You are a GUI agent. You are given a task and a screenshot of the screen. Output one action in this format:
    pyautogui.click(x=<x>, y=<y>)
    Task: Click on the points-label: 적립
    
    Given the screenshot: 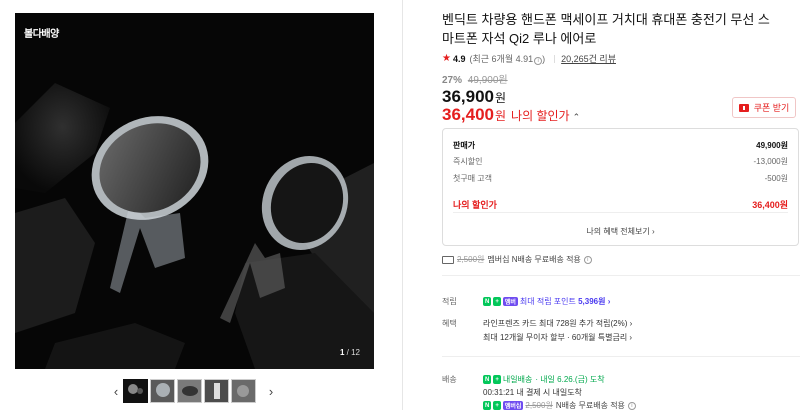 What is the action you would take?
    pyautogui.click(x=449, y=301)
    